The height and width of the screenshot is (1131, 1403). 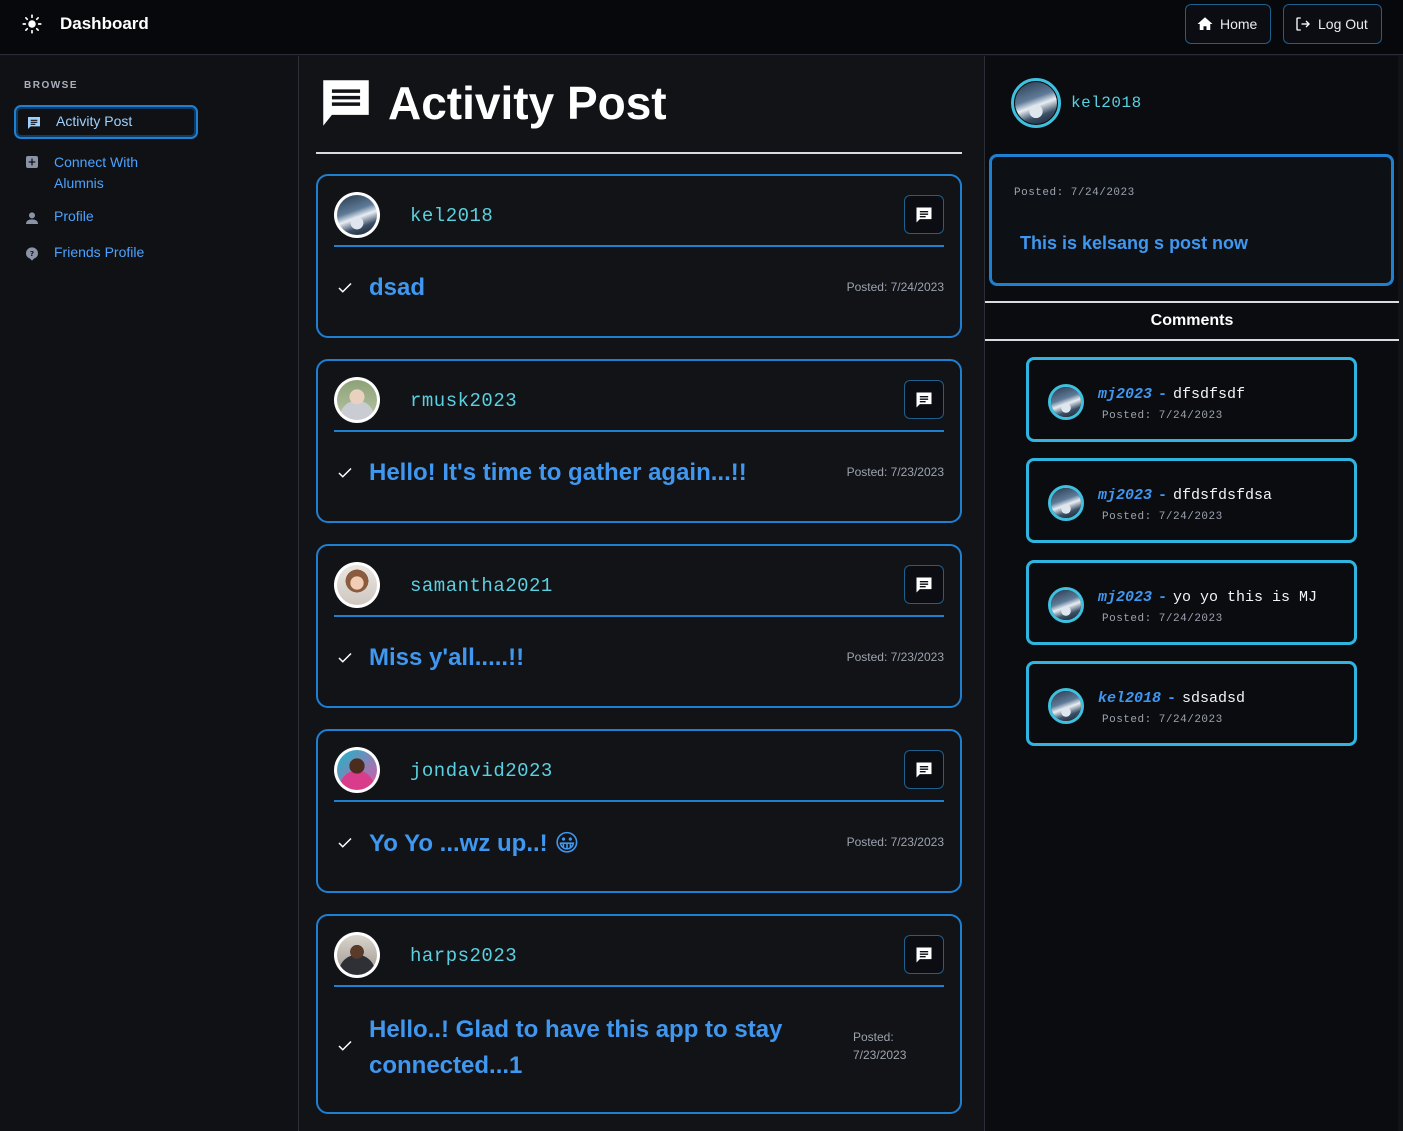 I want to click on page-header: Activity Post, so click(x=493, y=103).